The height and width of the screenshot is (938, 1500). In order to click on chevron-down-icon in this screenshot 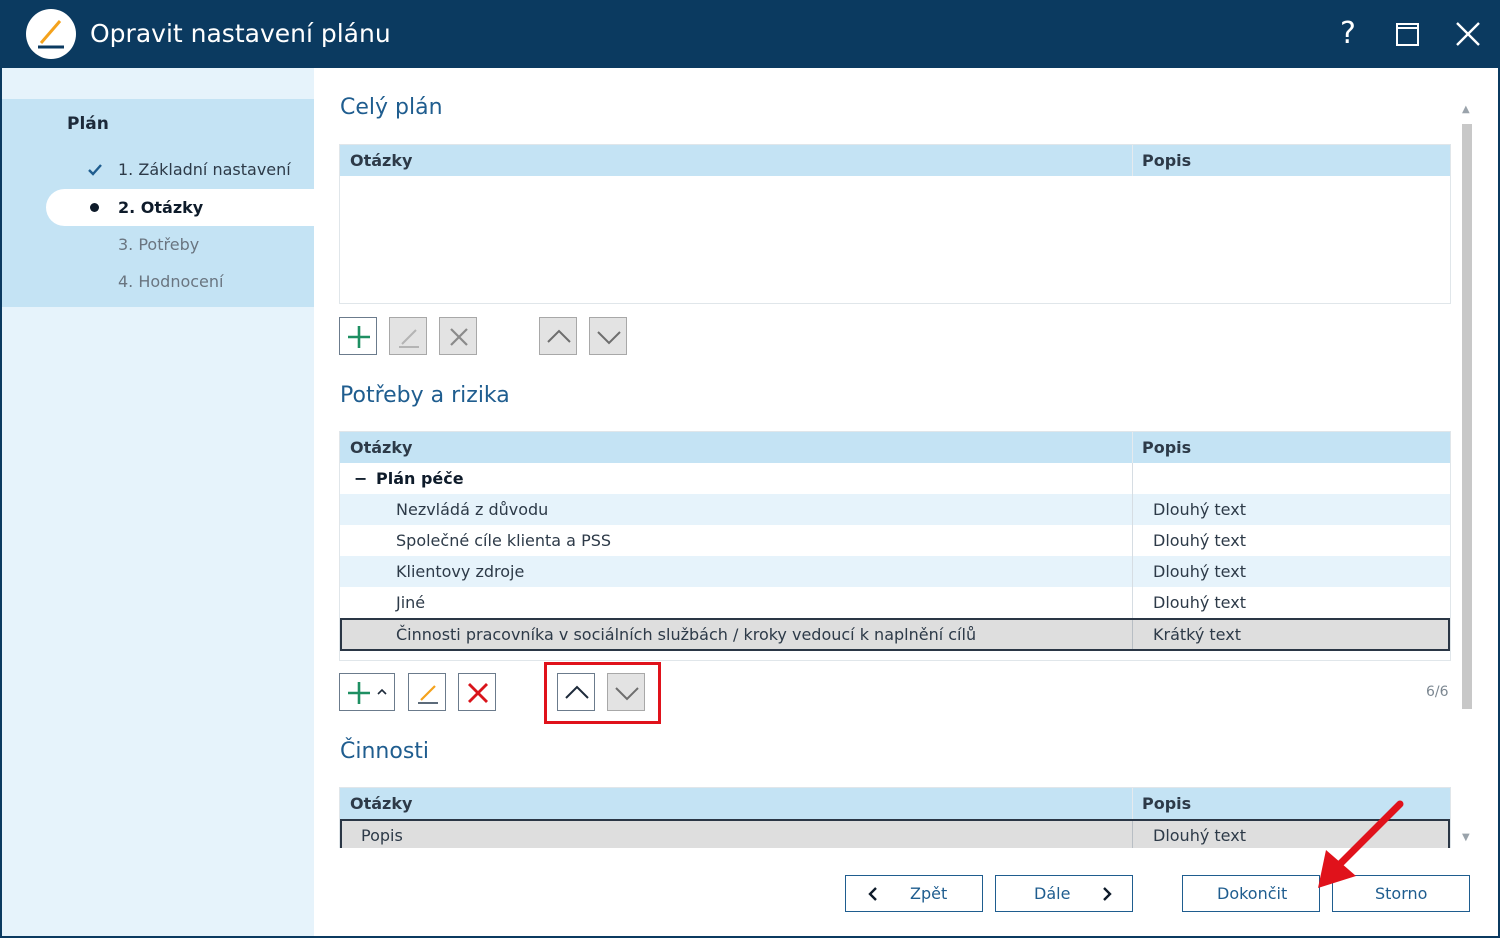, I will do `click(609, 338)`.